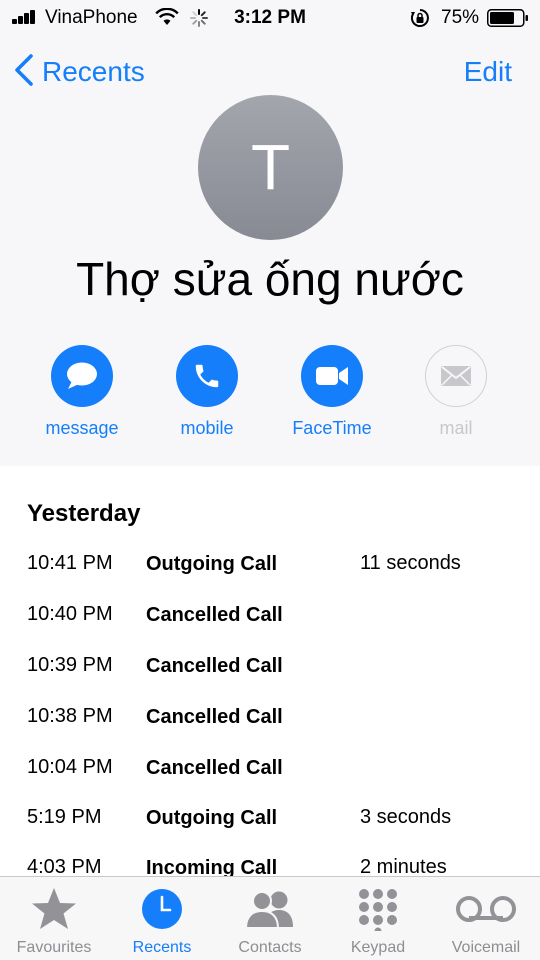 The image size is (540, 960). I want to click on tab-label: Recents, so click(162, 947).